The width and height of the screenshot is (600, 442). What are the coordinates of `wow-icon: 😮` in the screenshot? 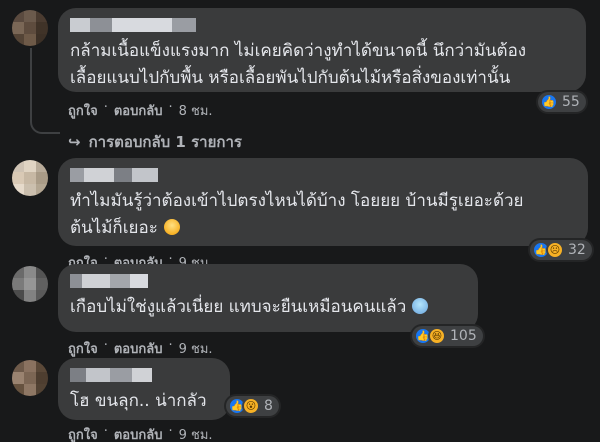 It's located at (251, 406).